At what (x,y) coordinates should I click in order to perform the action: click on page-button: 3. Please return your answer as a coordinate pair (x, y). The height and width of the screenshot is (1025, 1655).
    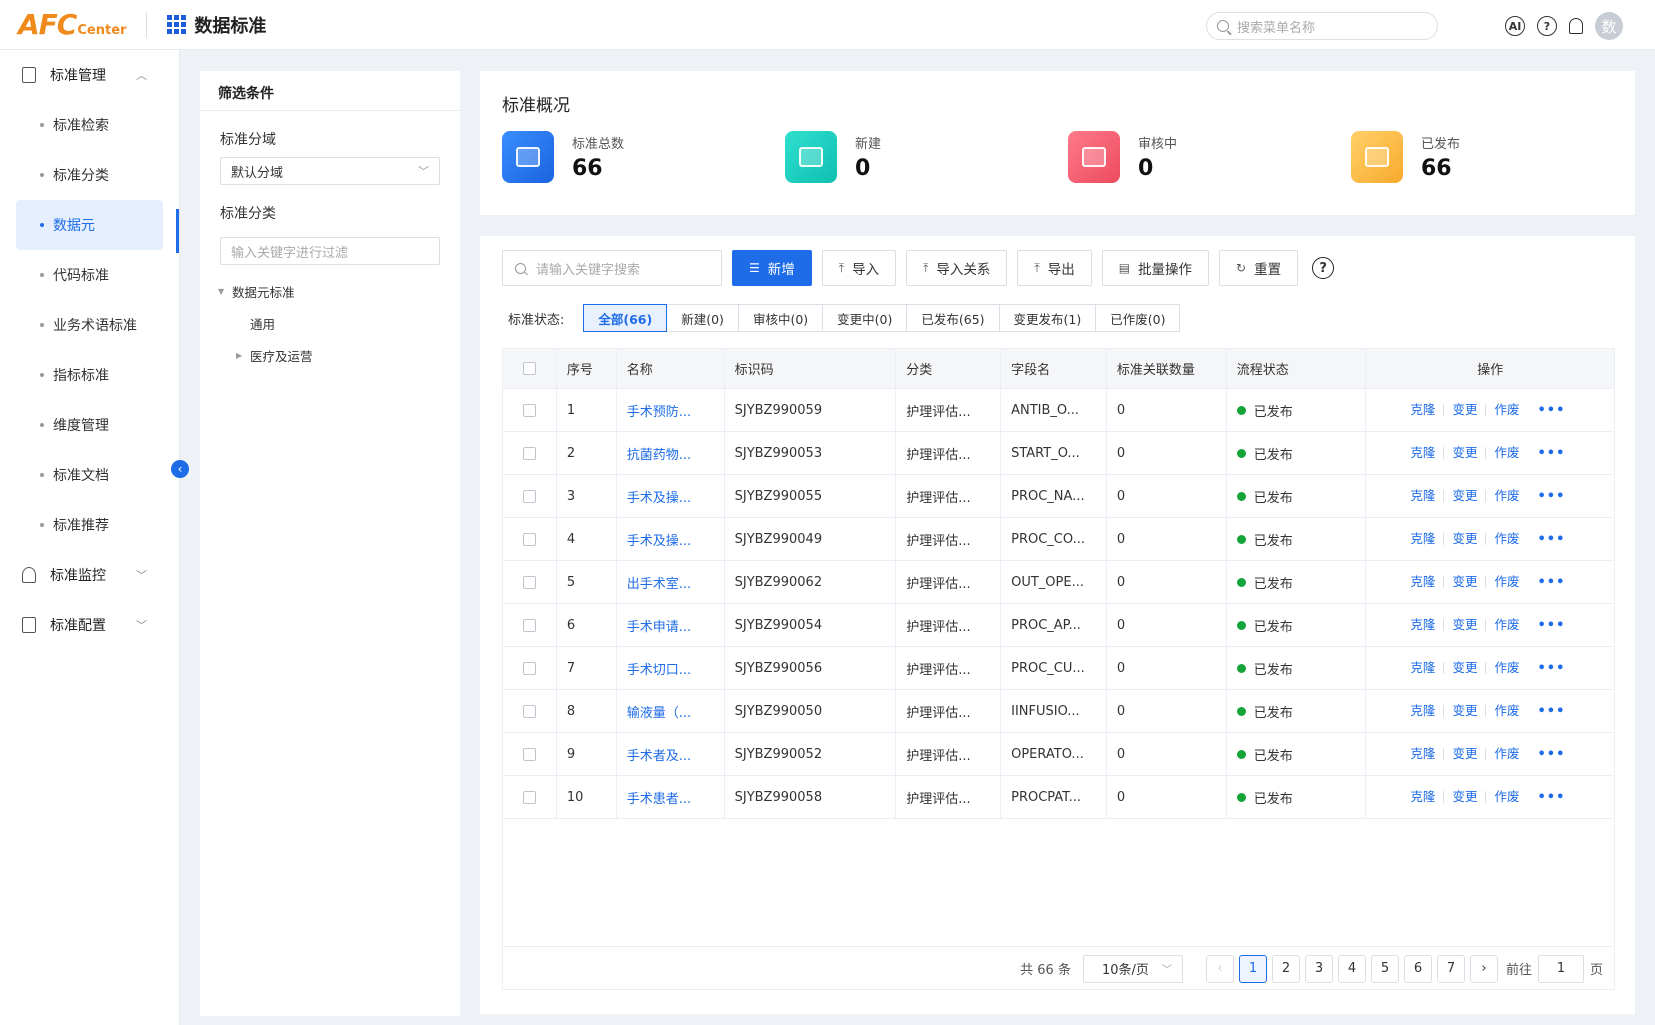
    Looking at the image, I should click on (1318, 968).